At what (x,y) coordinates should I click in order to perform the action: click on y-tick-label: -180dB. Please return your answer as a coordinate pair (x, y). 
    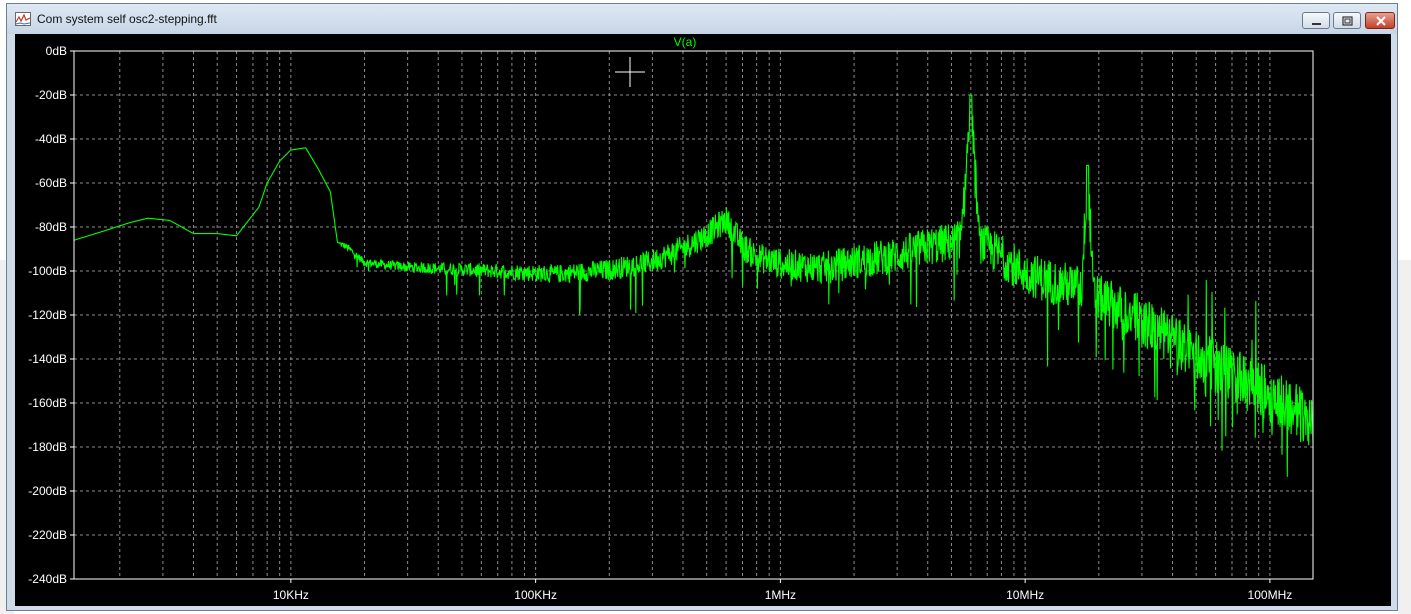
    Looking at the image, I should click on (47, 447).